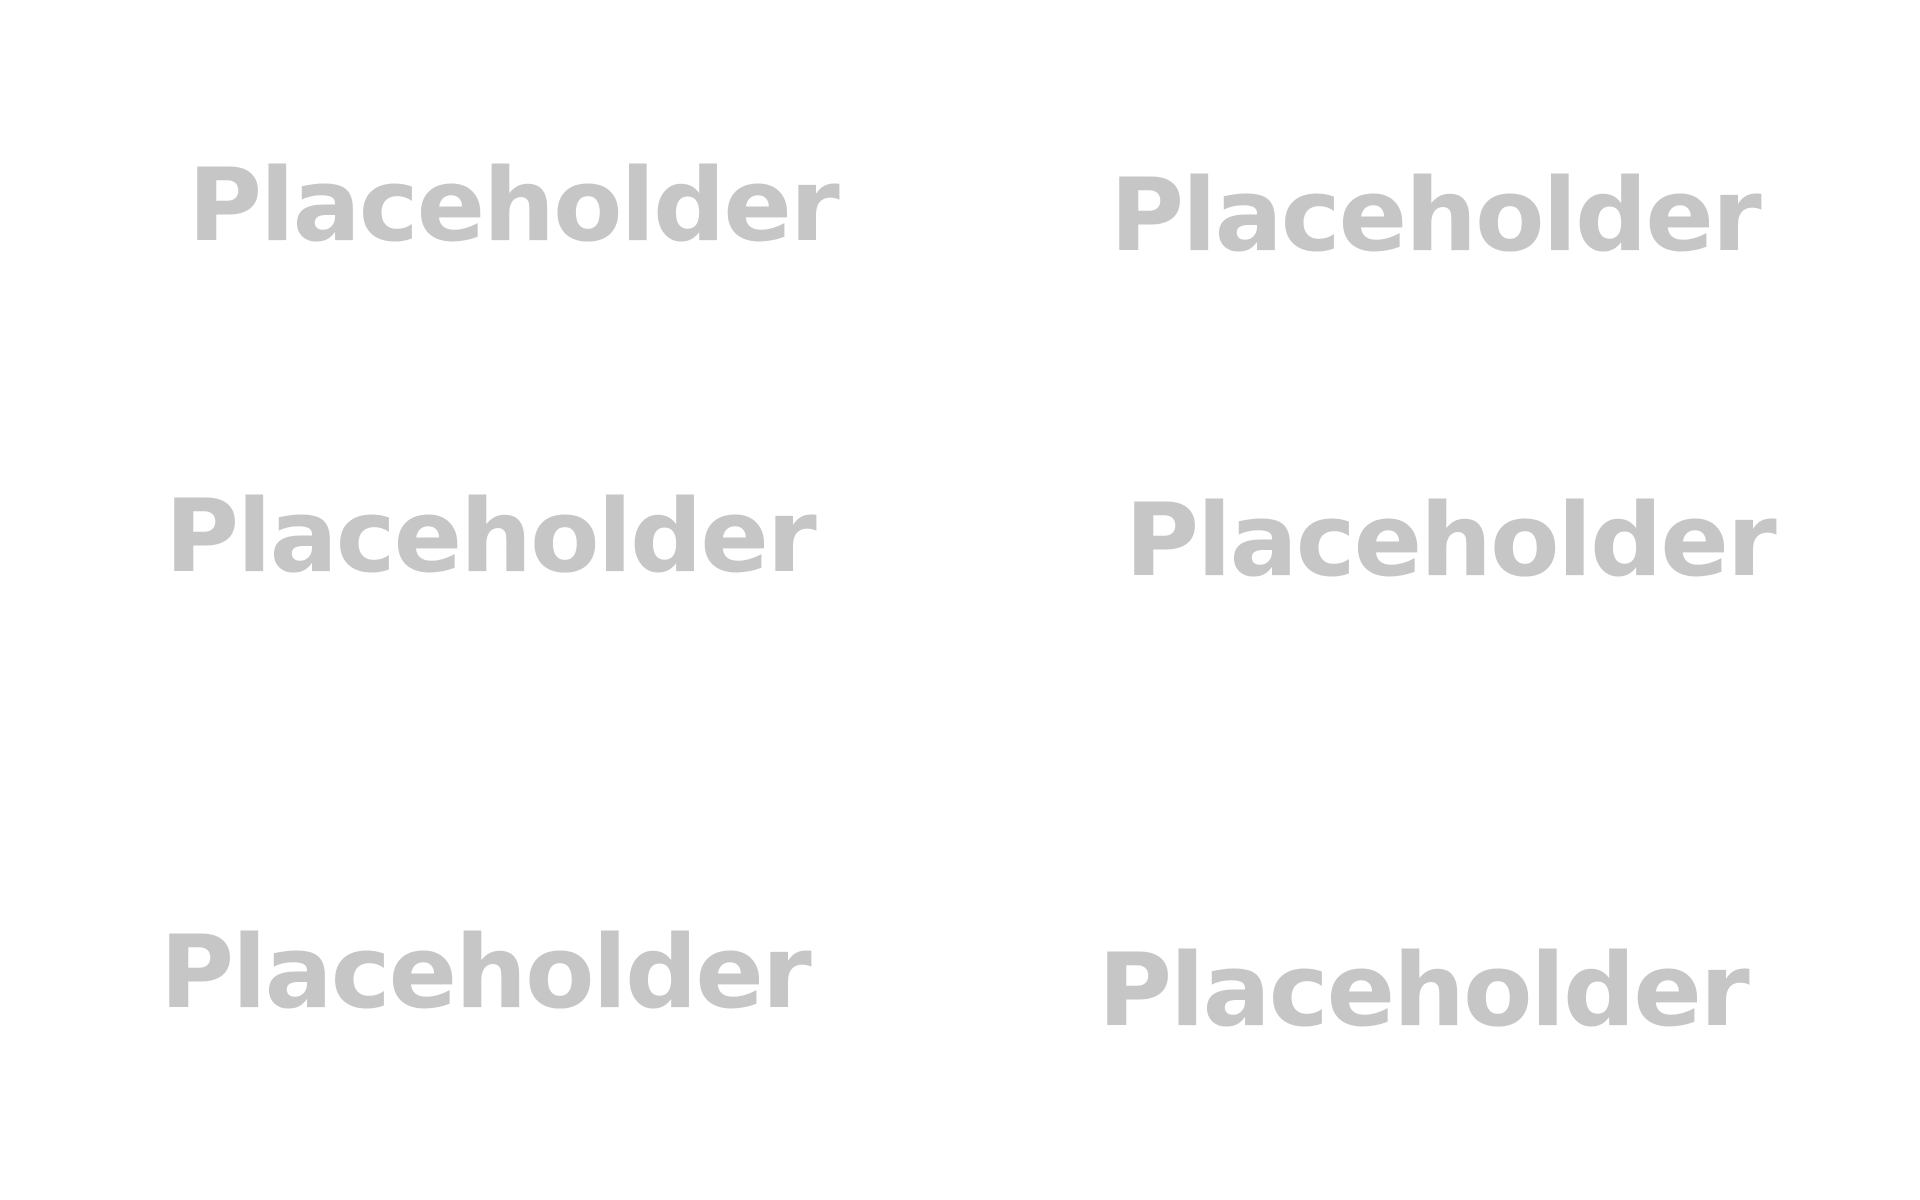  I want to click on placeholder-text-6: Placeholder, so click(1424, 990).